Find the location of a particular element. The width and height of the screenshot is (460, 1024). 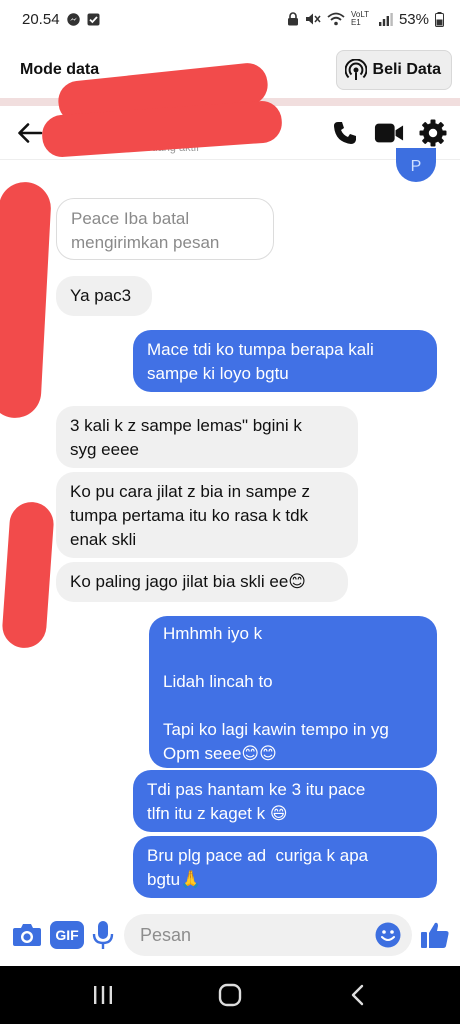

message-text: mengirimkan pesan is located at coordinates (145, 242).